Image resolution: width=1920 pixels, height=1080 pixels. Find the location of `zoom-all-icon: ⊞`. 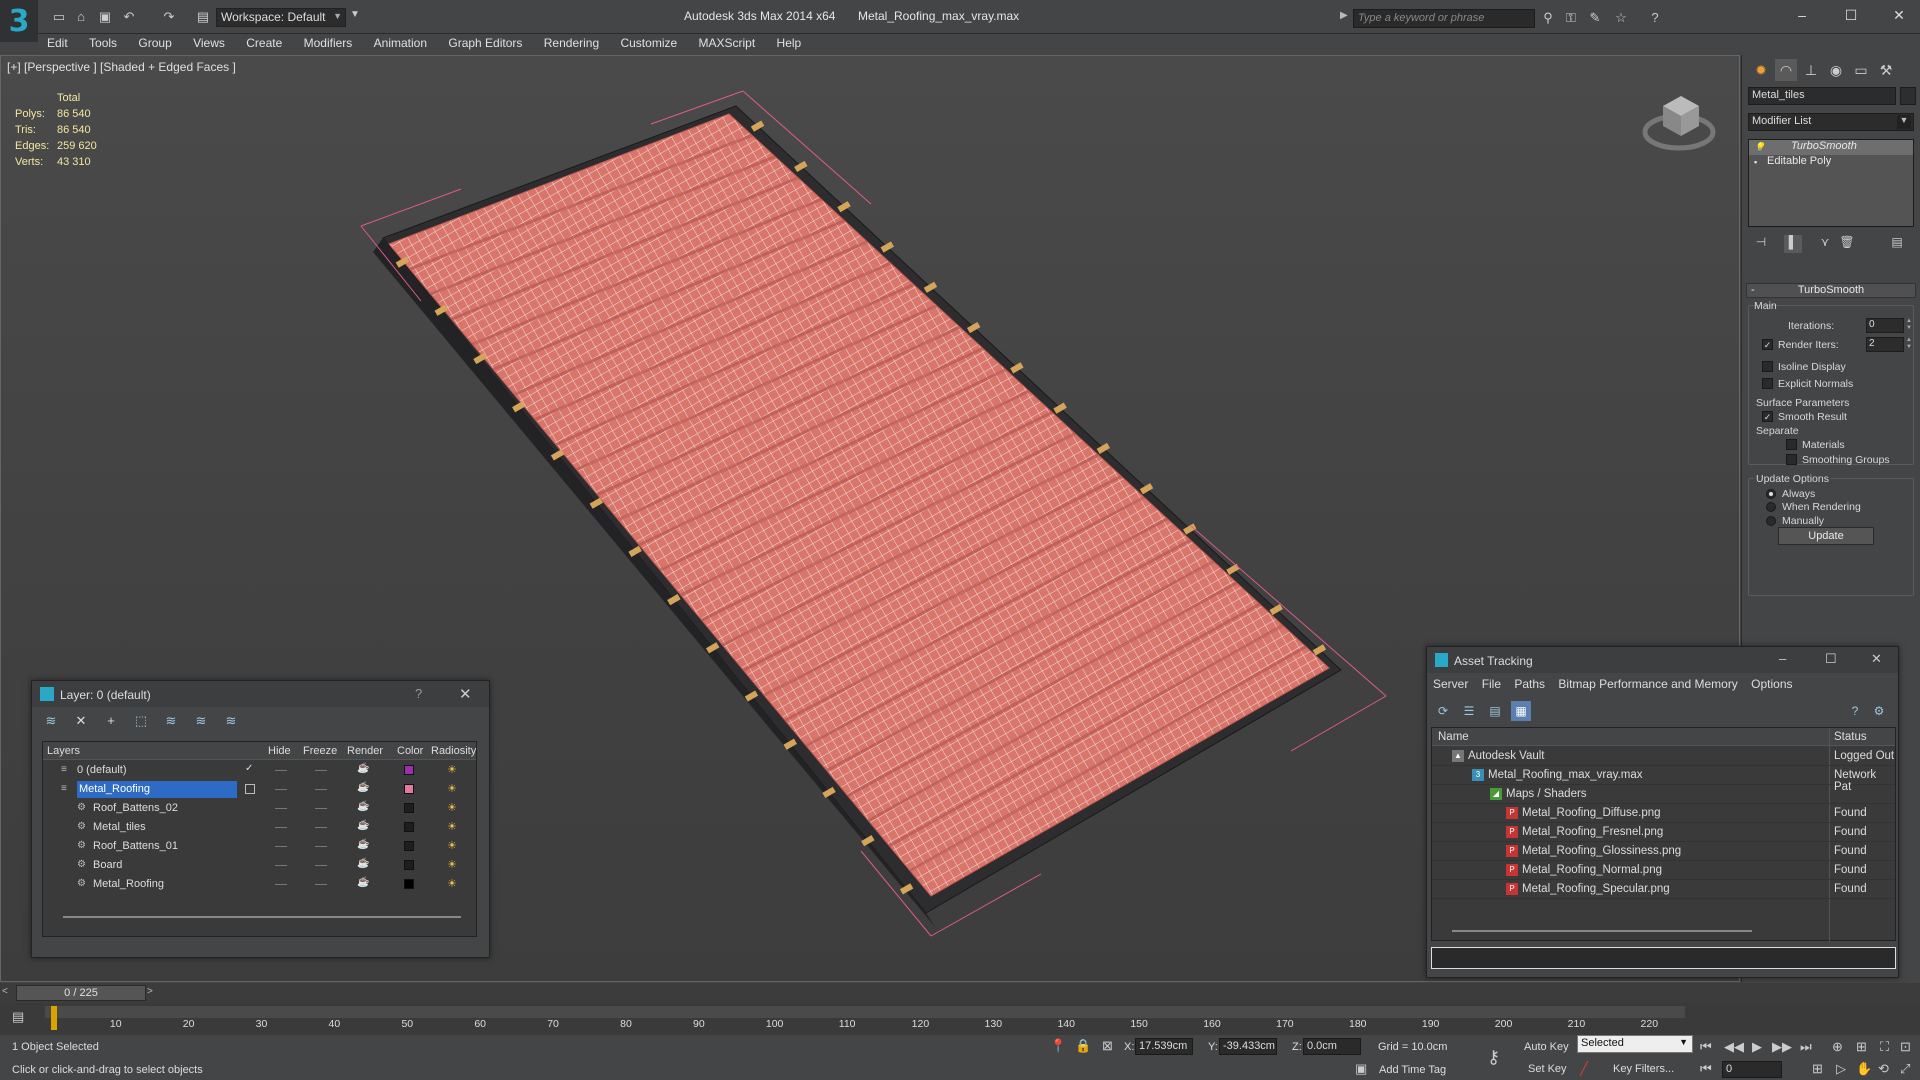

zoom-all-icon: ⊞ is located at coordinates (1861, 1047).